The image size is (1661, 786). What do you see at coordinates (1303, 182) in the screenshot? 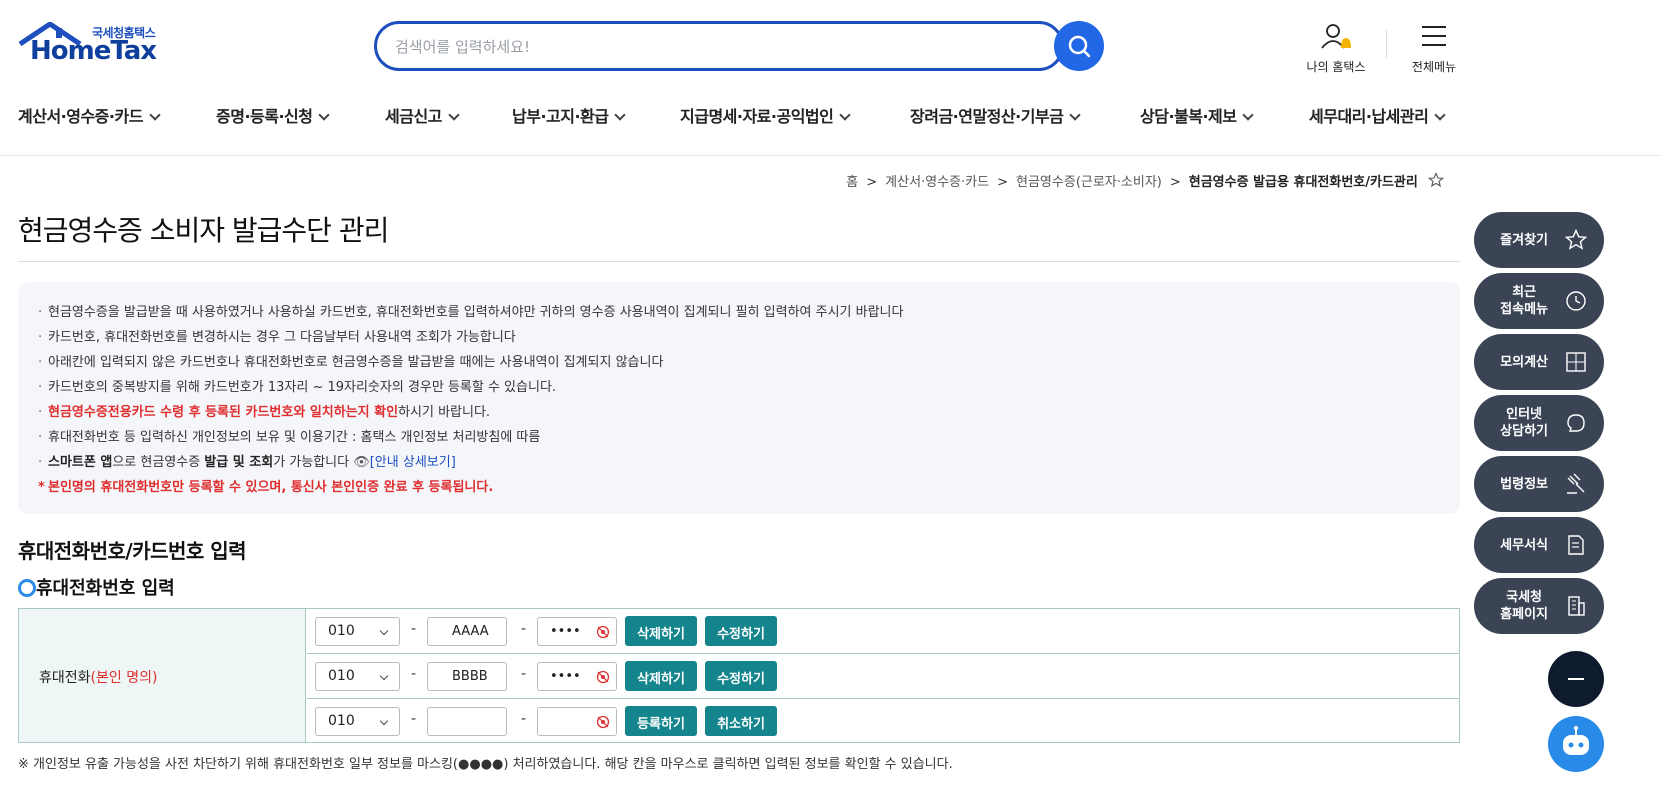
I see `breadcrumb-current: 현금영수증 발급용 휴대전화번호/카드관리` at bounding box center [1303, 182].